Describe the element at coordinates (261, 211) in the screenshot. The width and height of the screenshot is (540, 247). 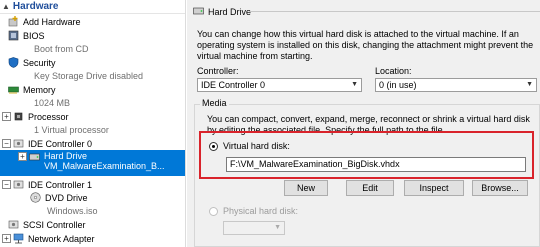
I see `physical-hard-disk-label: Physical hard disk:` at that location.